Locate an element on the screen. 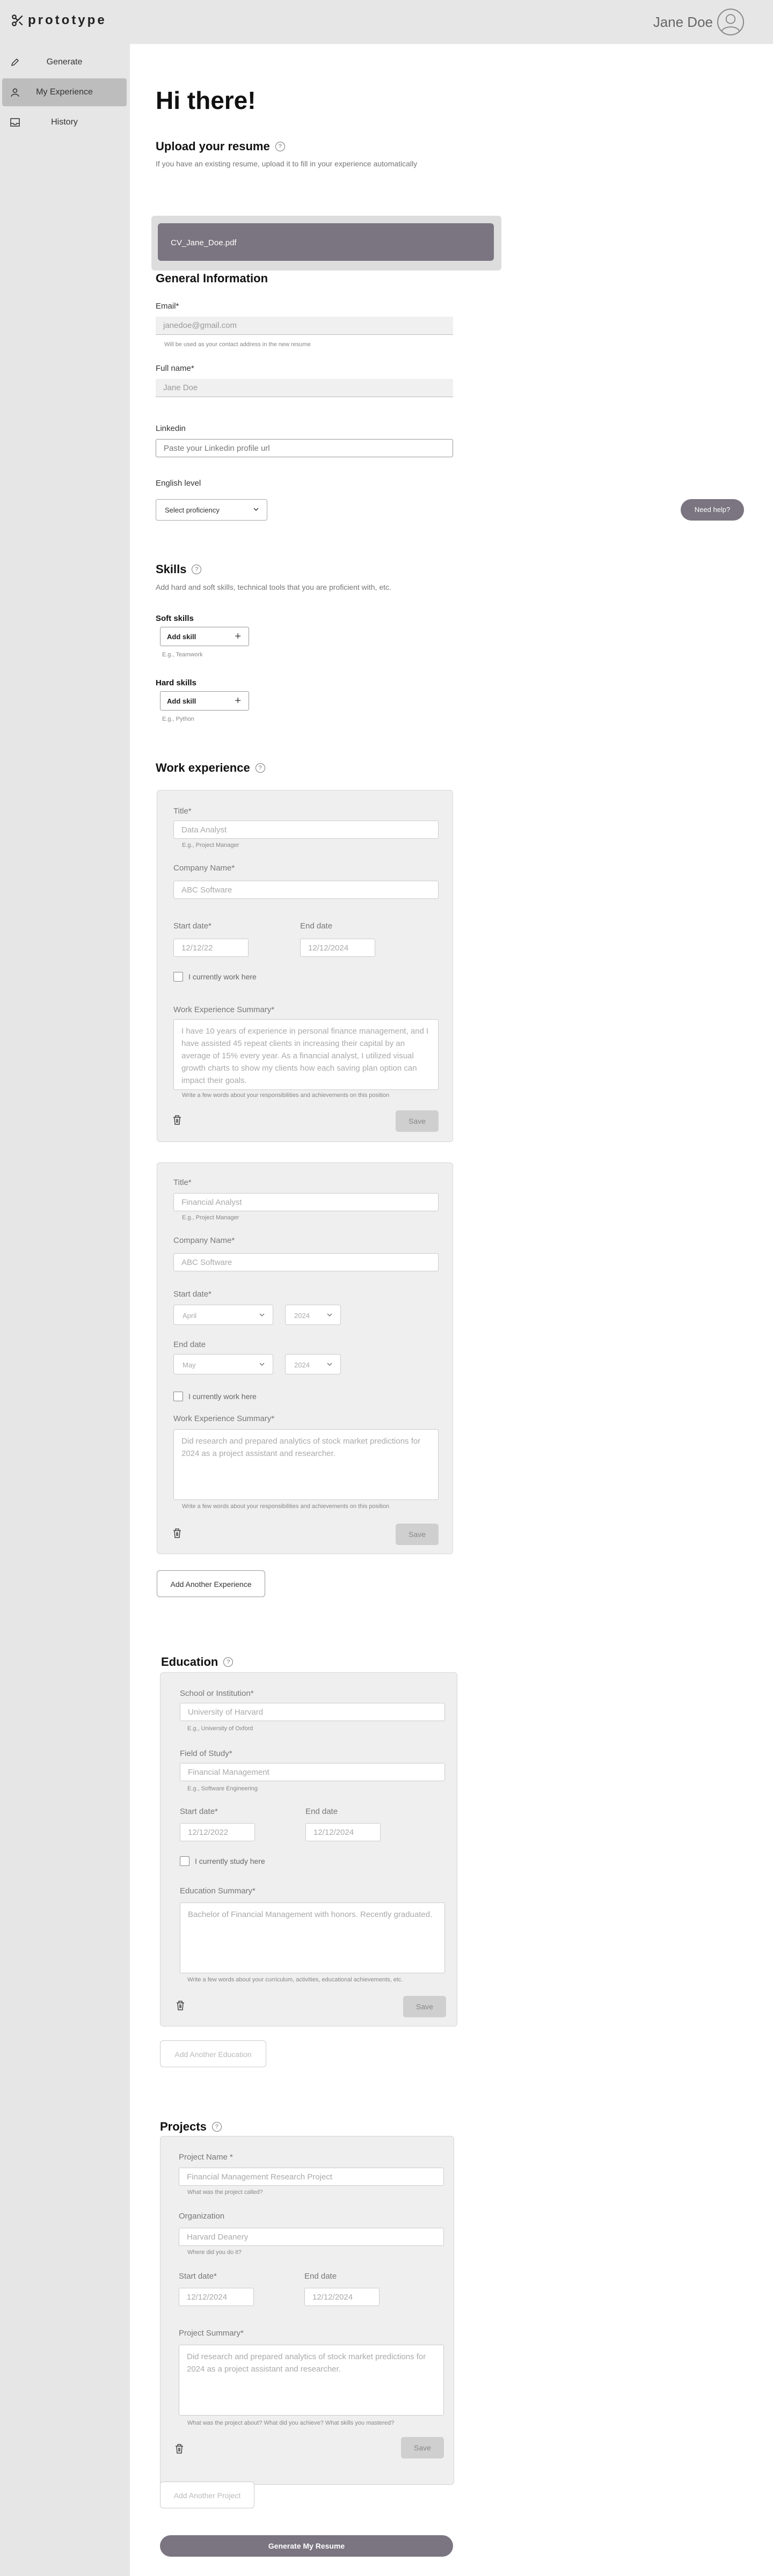 This screenshot has height=2576, width=773. linkedin-label: Linkedin is located at coordinates (171, 428).